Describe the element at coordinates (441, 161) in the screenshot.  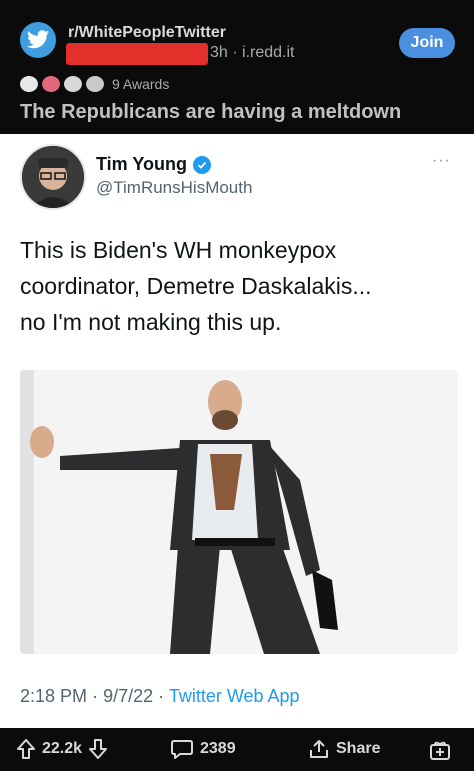
I see `more-dots-icon: ···` at that location.